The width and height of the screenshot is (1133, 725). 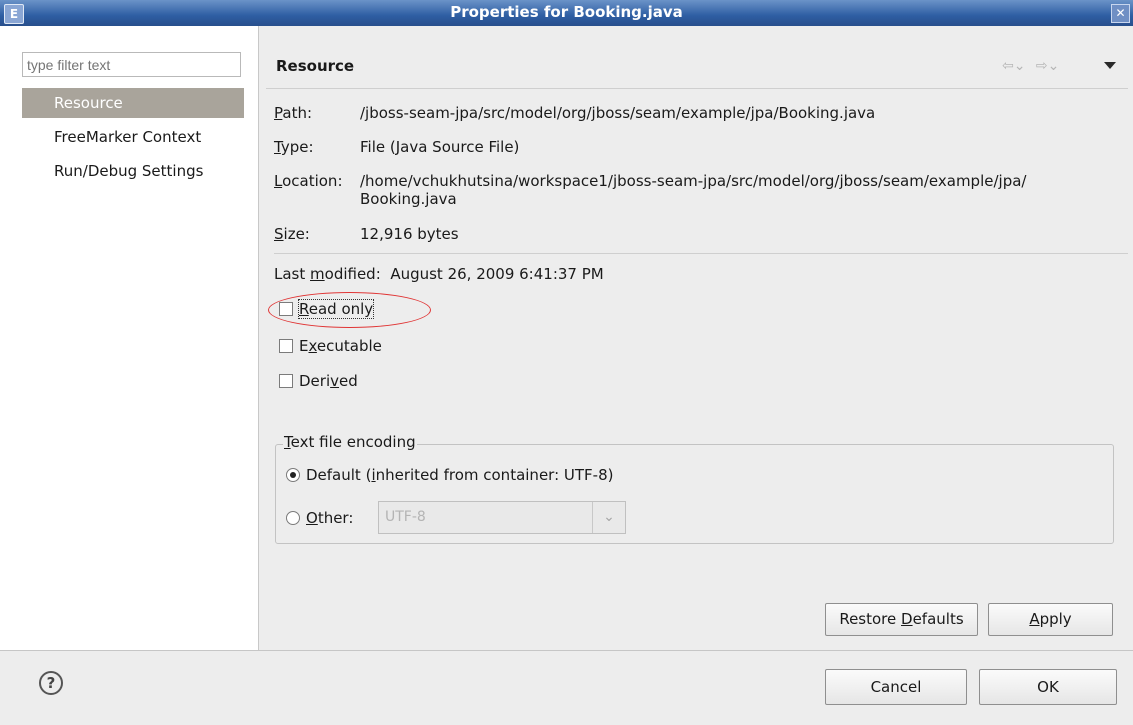 I want to click on apply-button: Apply, so click(x=1050, y=619).